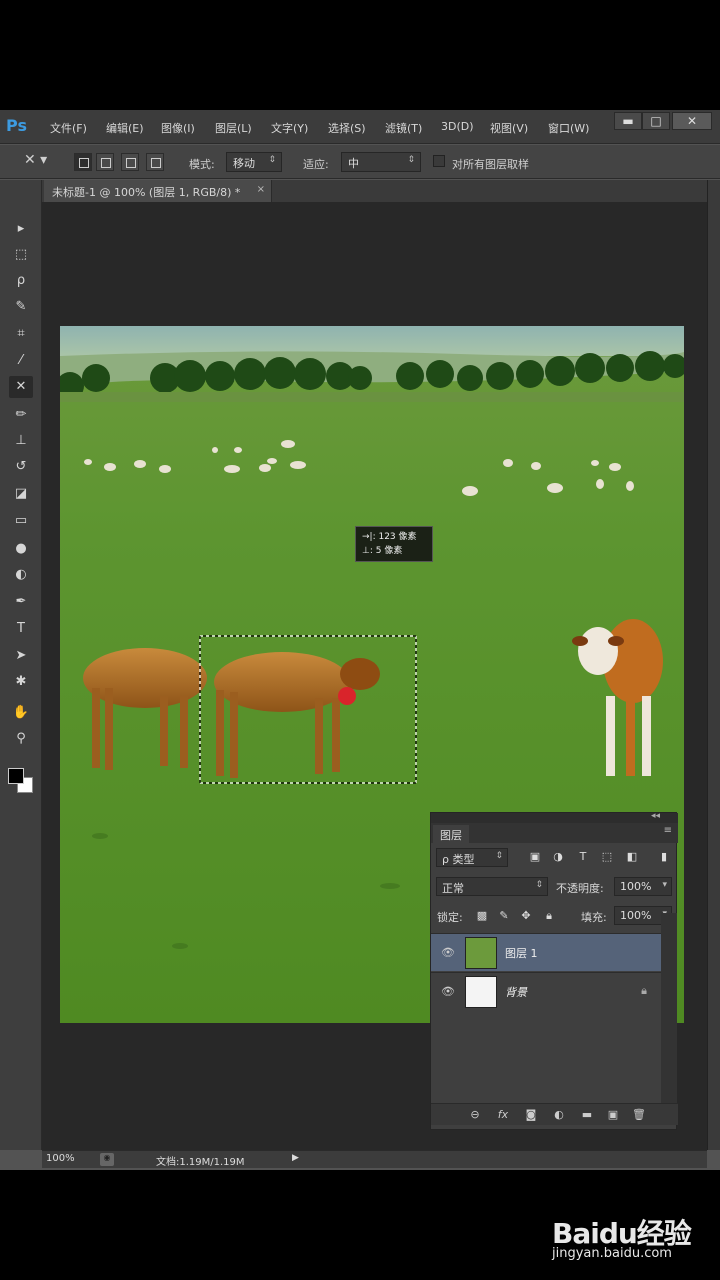 This screenshot has height=1280, width=720. What do you see at coordinates (21, 281) in the screenshot?
I see `lasso-tool-icon: ρ` at bounding box center [21, 281].